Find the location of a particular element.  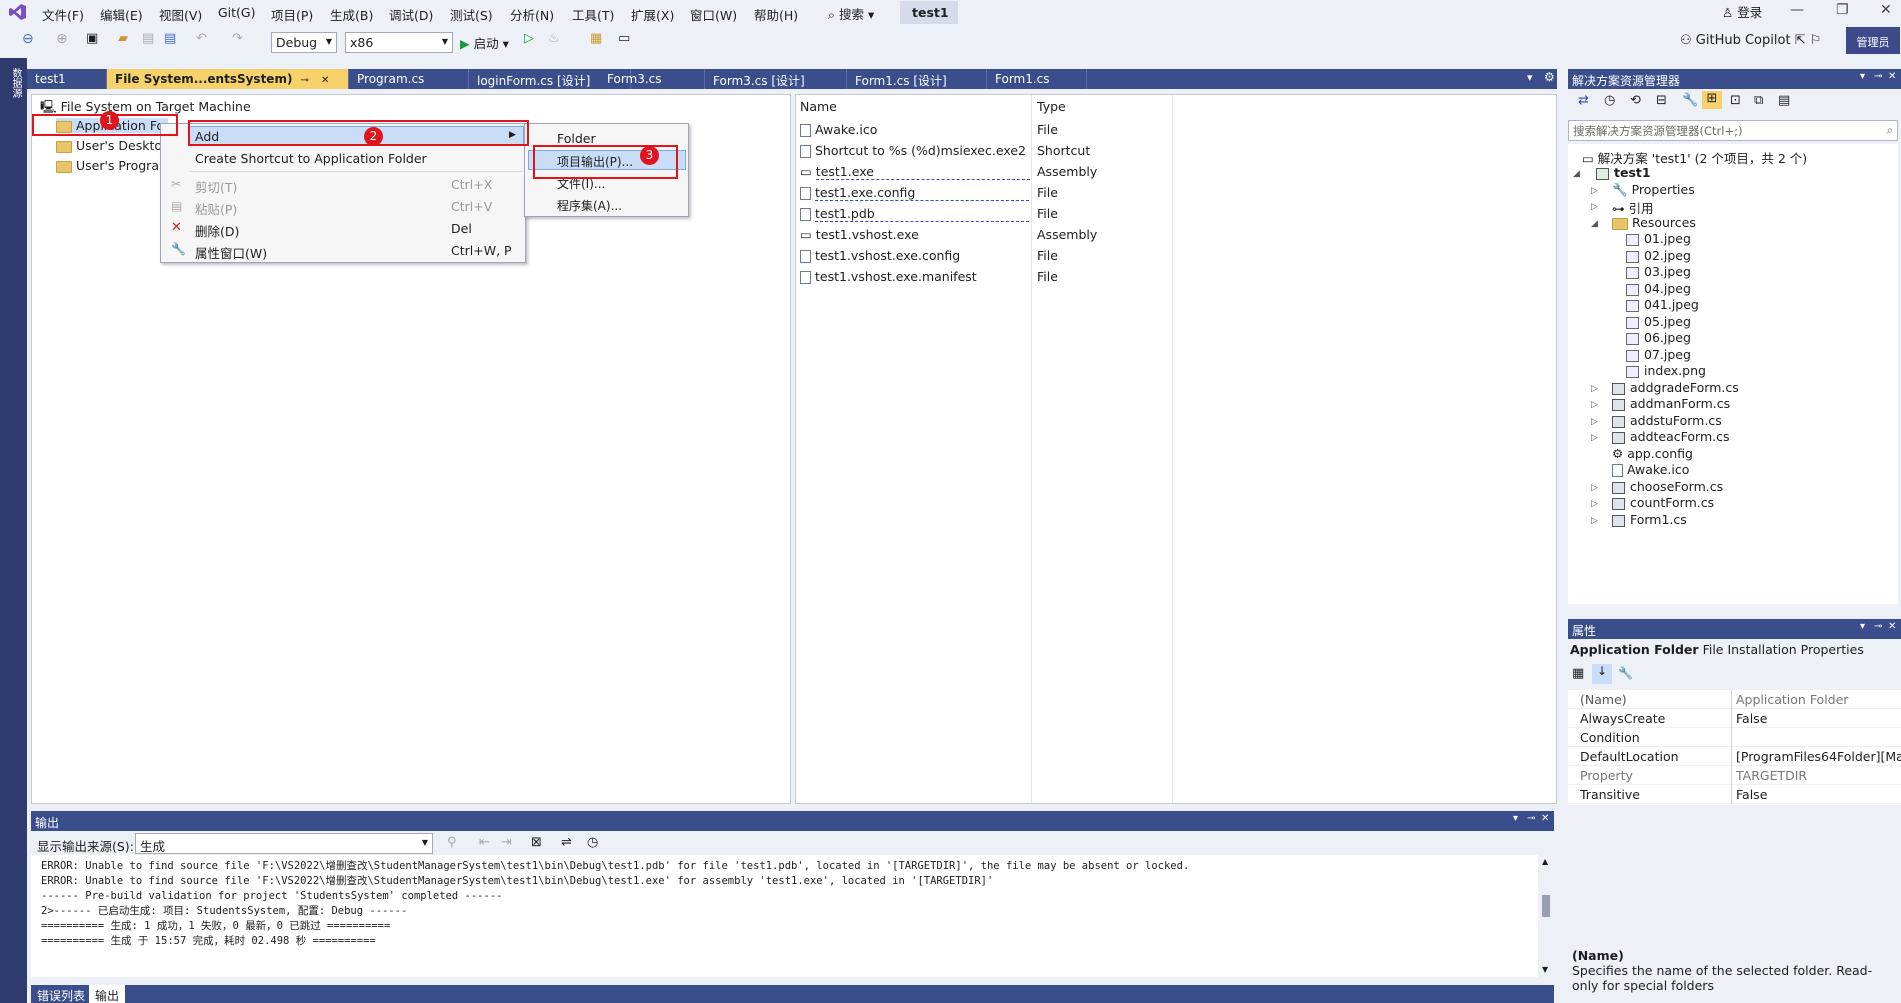

resource-file: 05.jpeg is located at coordinates (1658, 321).